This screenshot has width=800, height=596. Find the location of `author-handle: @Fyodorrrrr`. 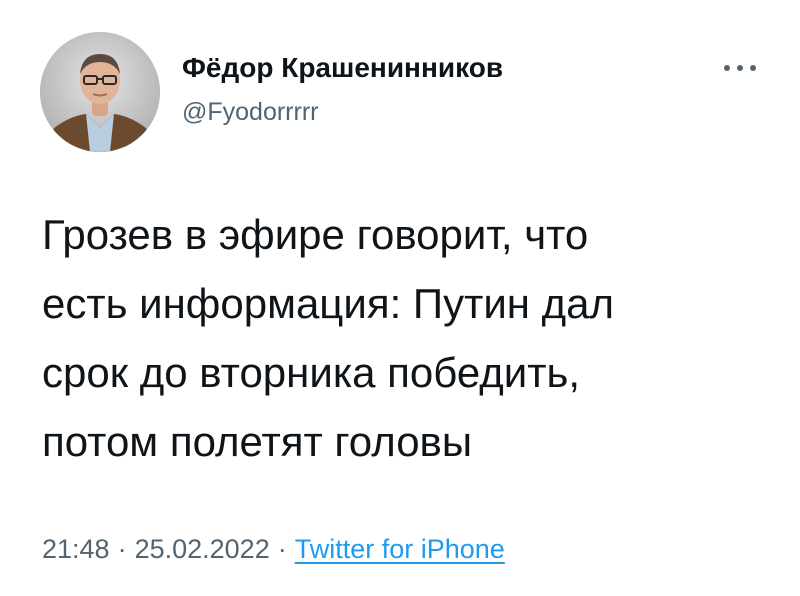

author-handle: @Fyodorrrrr is located at coordinates (250, 112).